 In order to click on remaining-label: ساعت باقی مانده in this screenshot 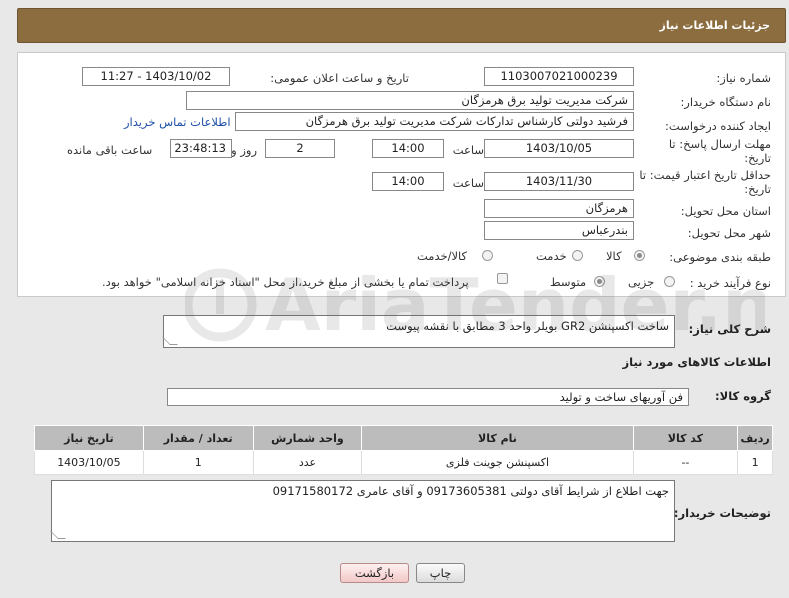, I will do `click(110, 150)`.